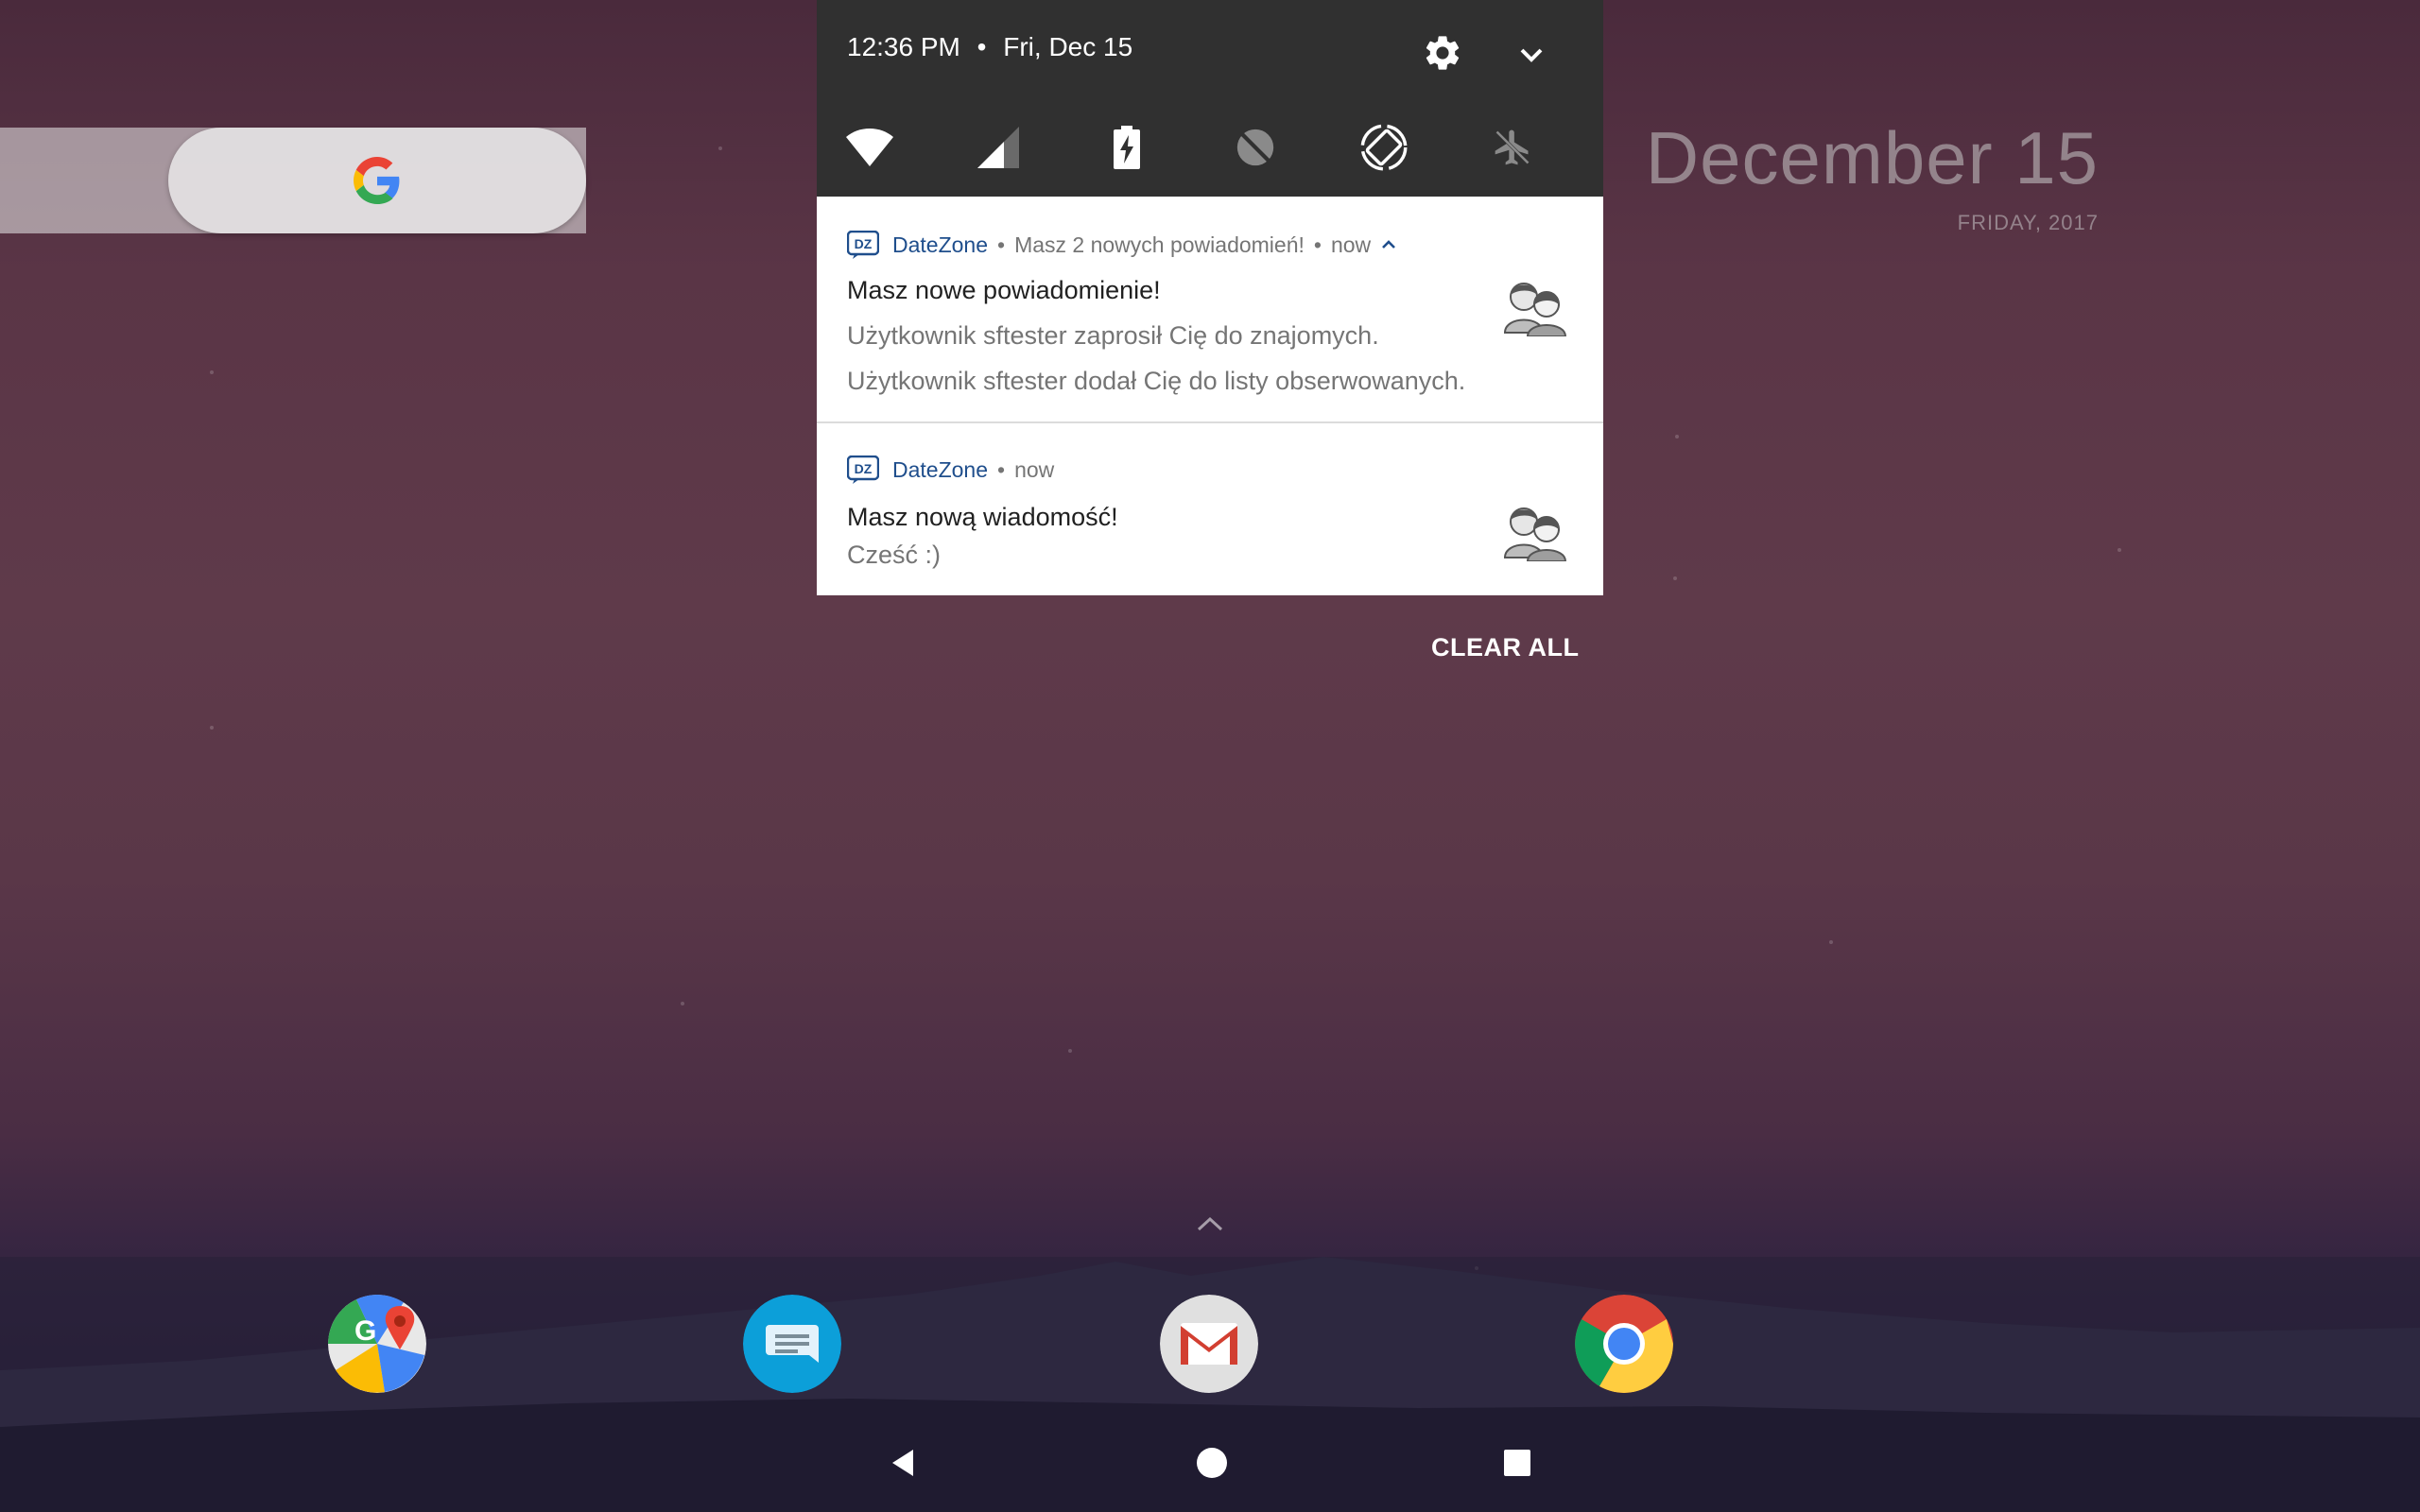  I want to click on wifi-tile, so click(870, 147).